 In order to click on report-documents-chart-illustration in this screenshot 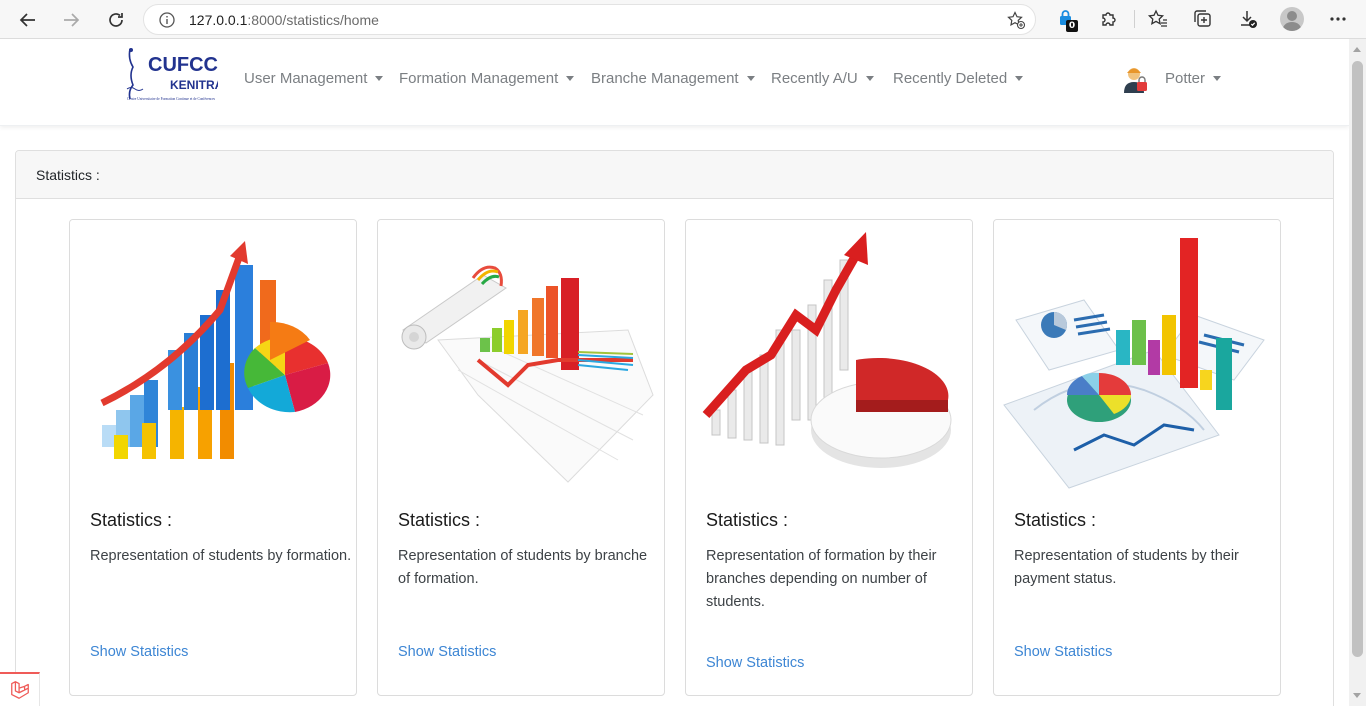, I will do `click(1137, 355)`.